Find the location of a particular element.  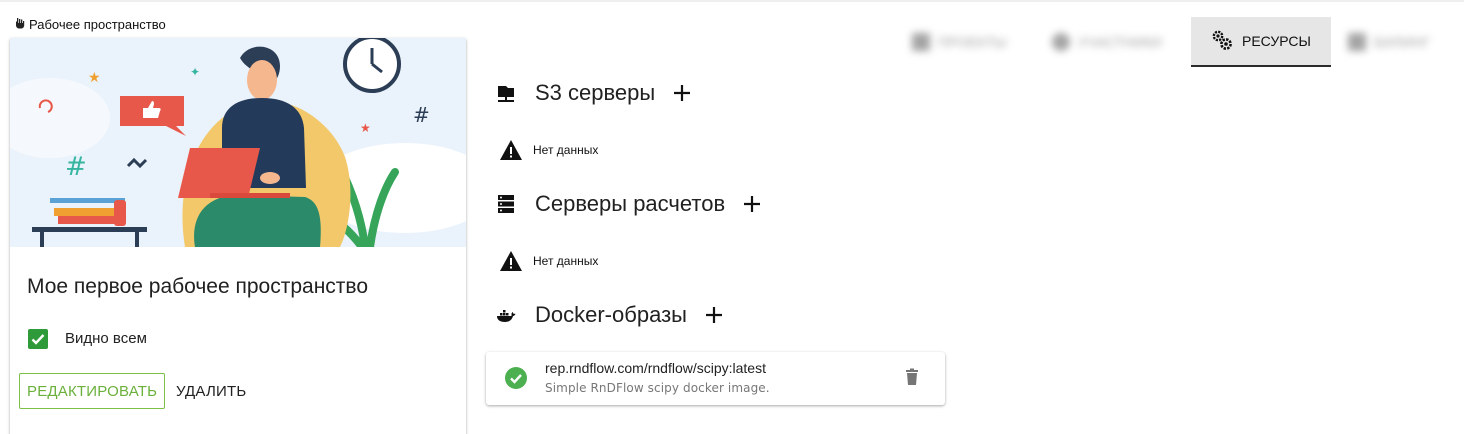

add-compute-button is located at coordinates (752, 204).